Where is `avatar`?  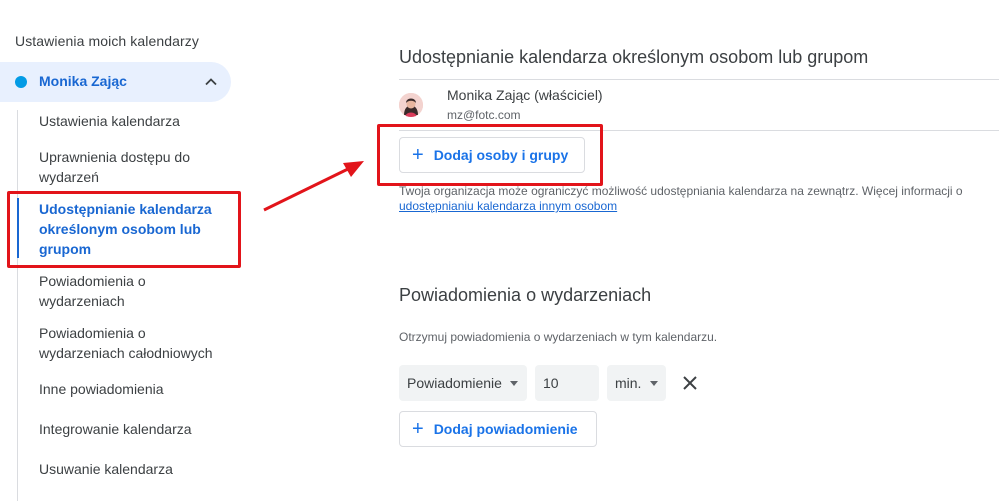
avatar is located at coordinates (411, 105).